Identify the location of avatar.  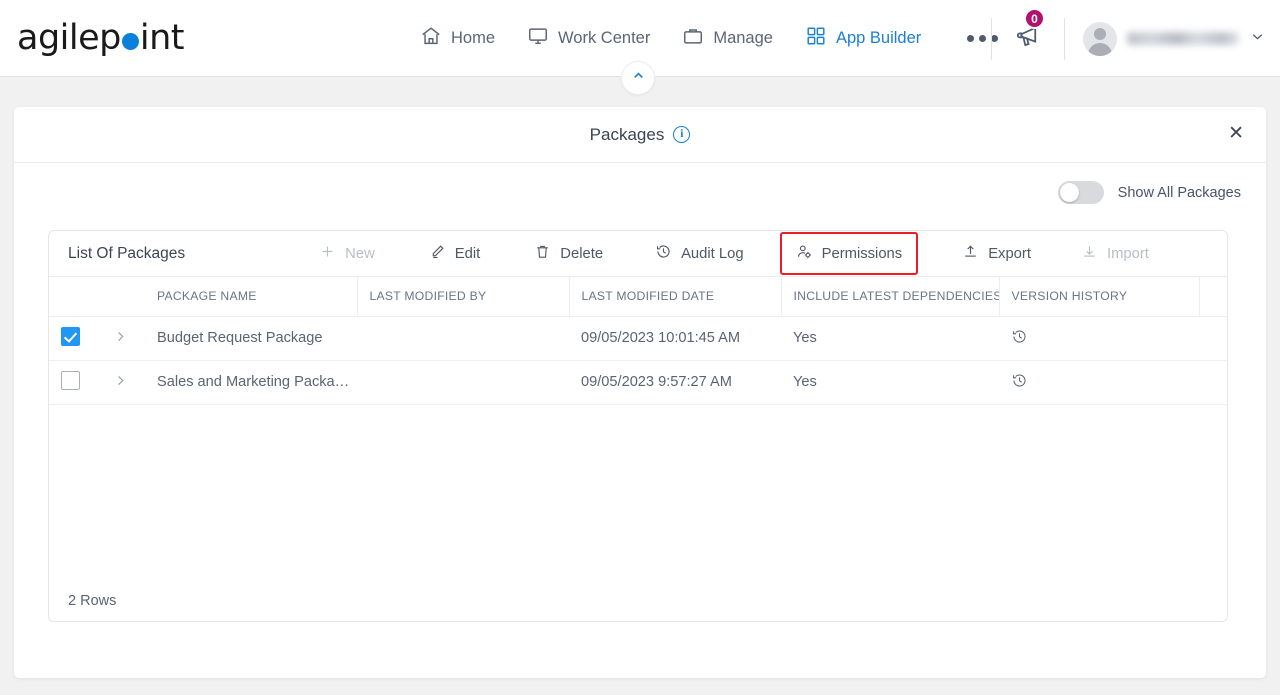
(1100, 38).